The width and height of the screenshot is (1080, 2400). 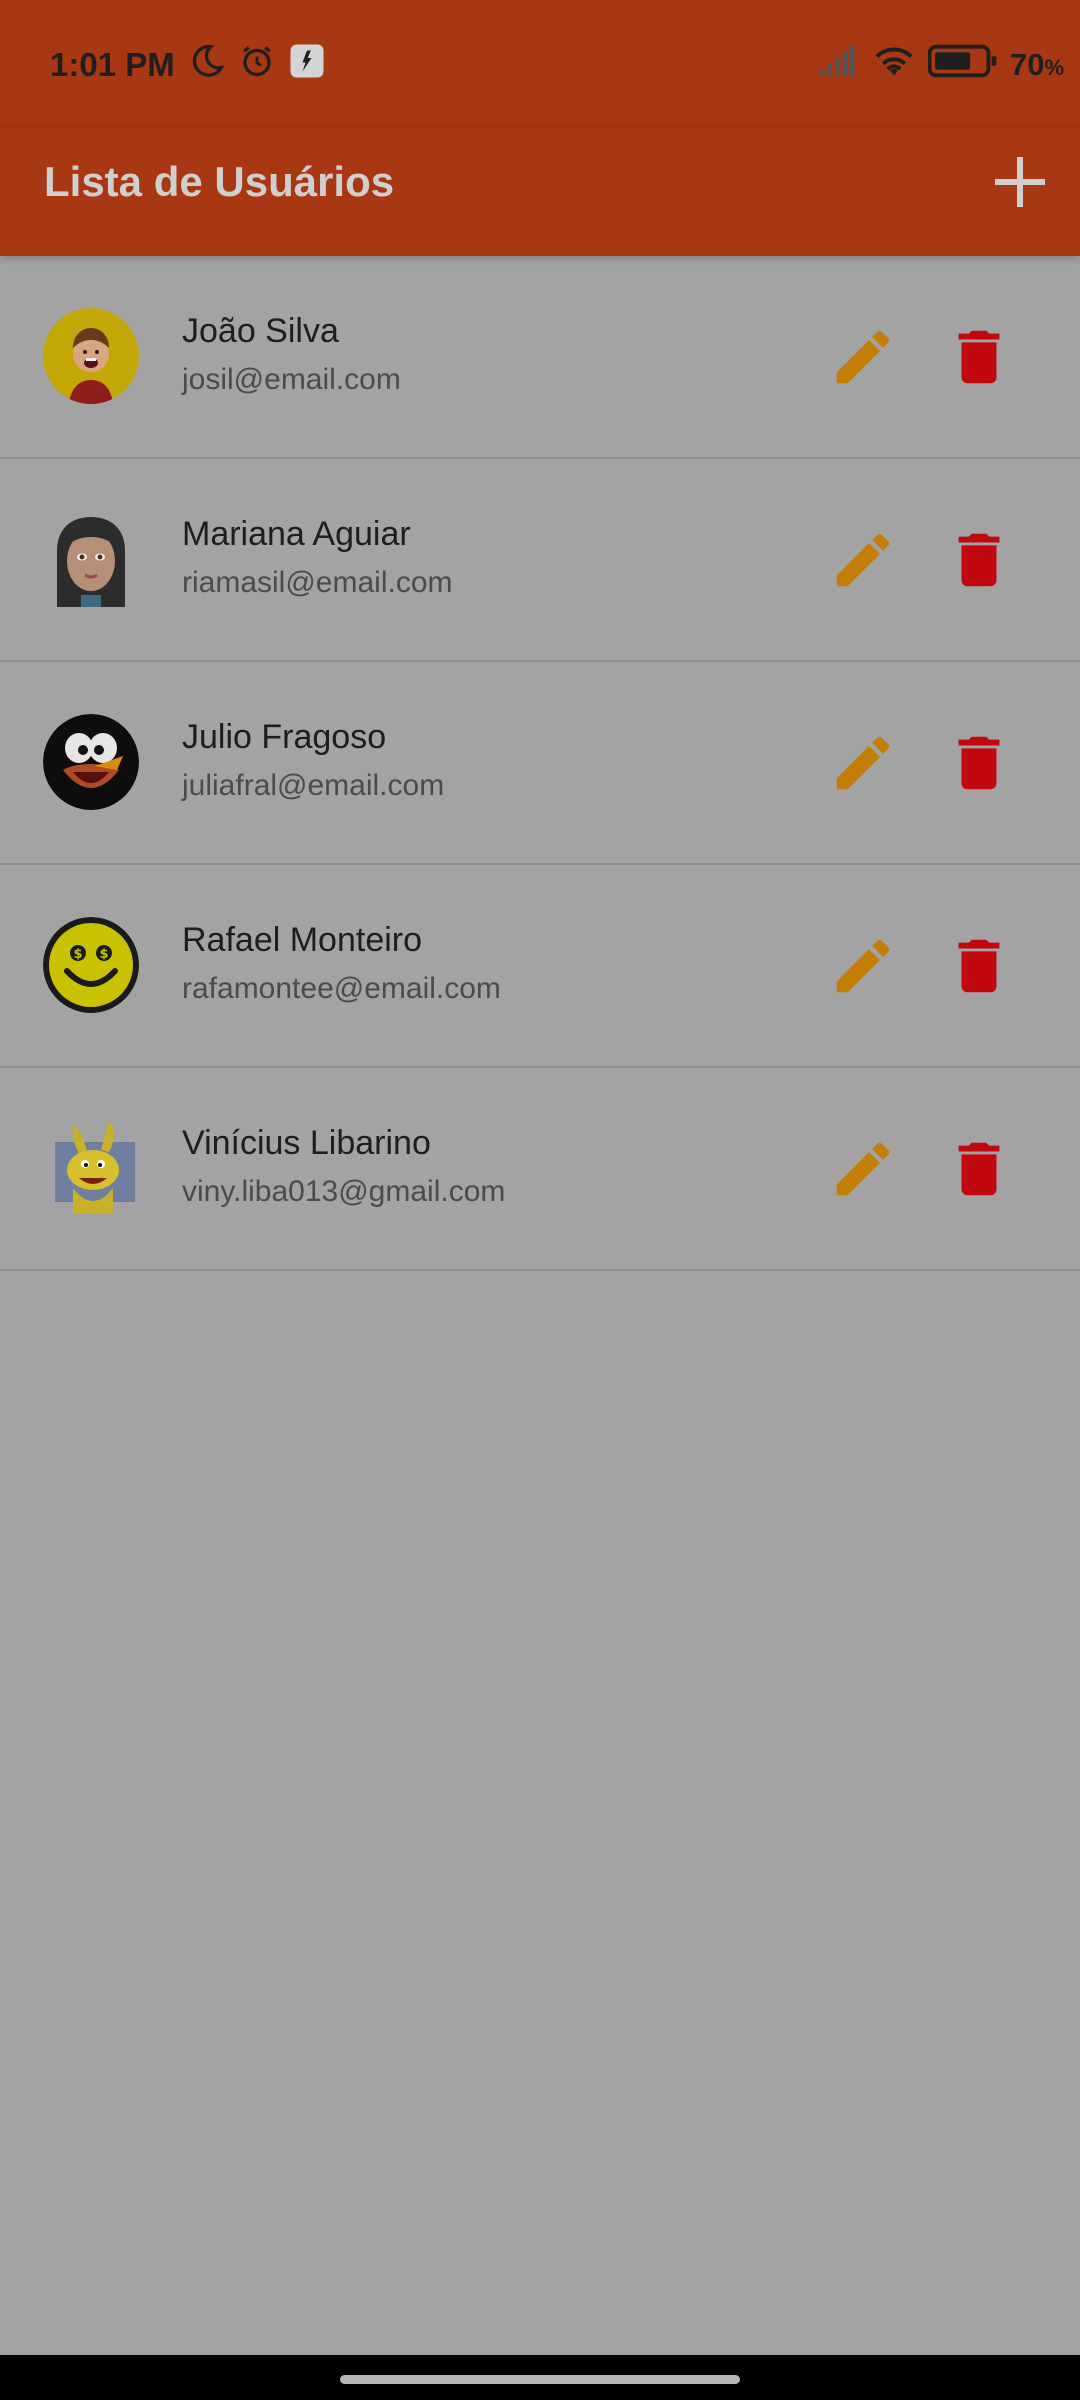 I want to click on user-name: Mariana Aguiar, so click(x=296, y=534).